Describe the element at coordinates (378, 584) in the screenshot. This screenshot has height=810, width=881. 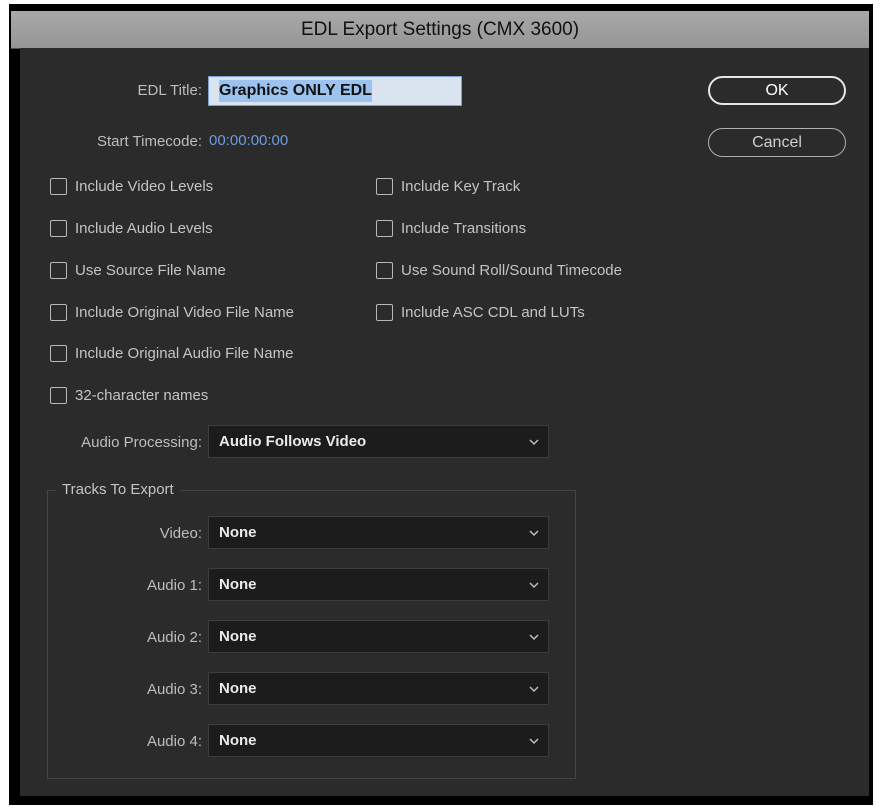
I see `track-dropdown-audio-1: None` at that location.